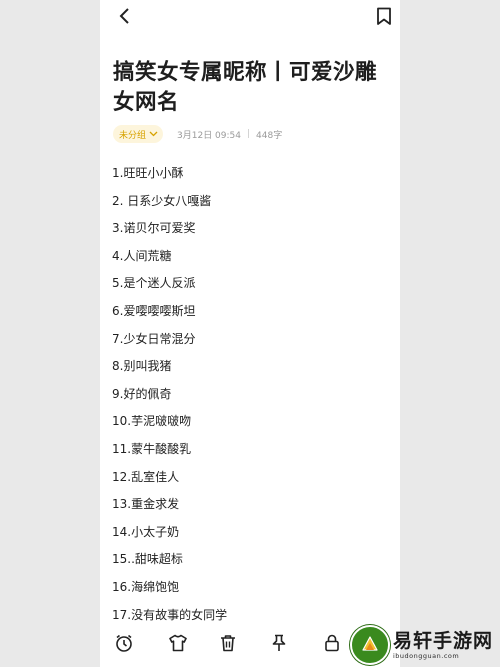 The width and height of the screenshot is (500, 667). I want to click on watermark-text: 易轩手游网 ibudongguan.com, so click(443, 645).